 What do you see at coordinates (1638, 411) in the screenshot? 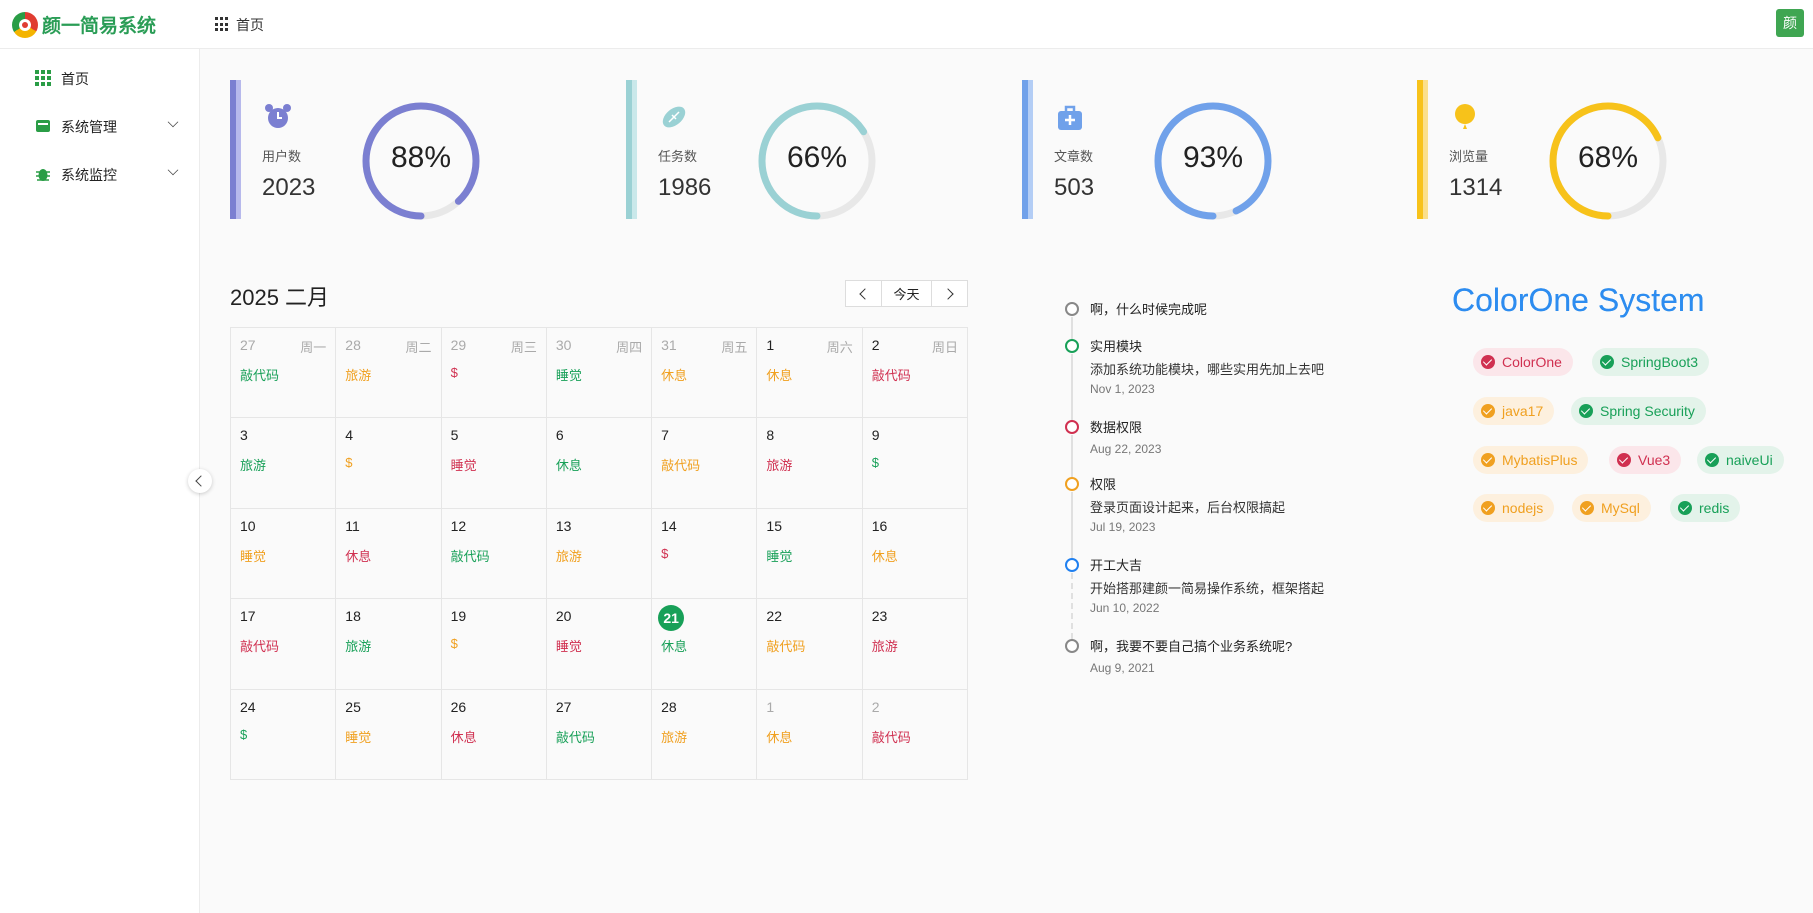
I see `tech-tag: Spring Security` at bounding box center [1638, 411].